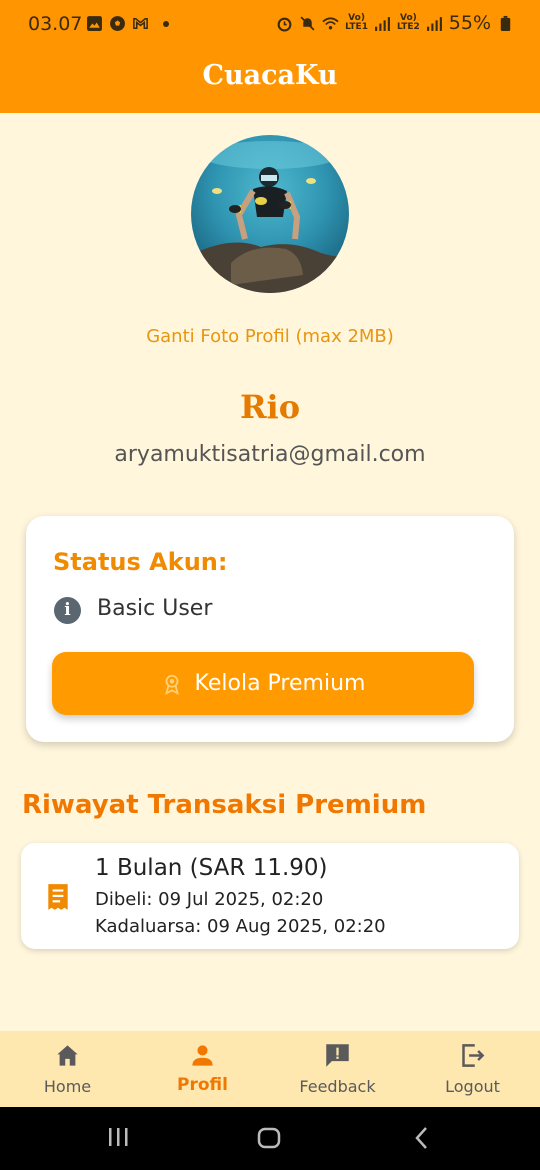 The width and height of the screenshot is (540, 1170). What do you see at coordinates (67, 1069) in the screenshot?
I see `nav-home: Home` at bounding box center [67, 1069].